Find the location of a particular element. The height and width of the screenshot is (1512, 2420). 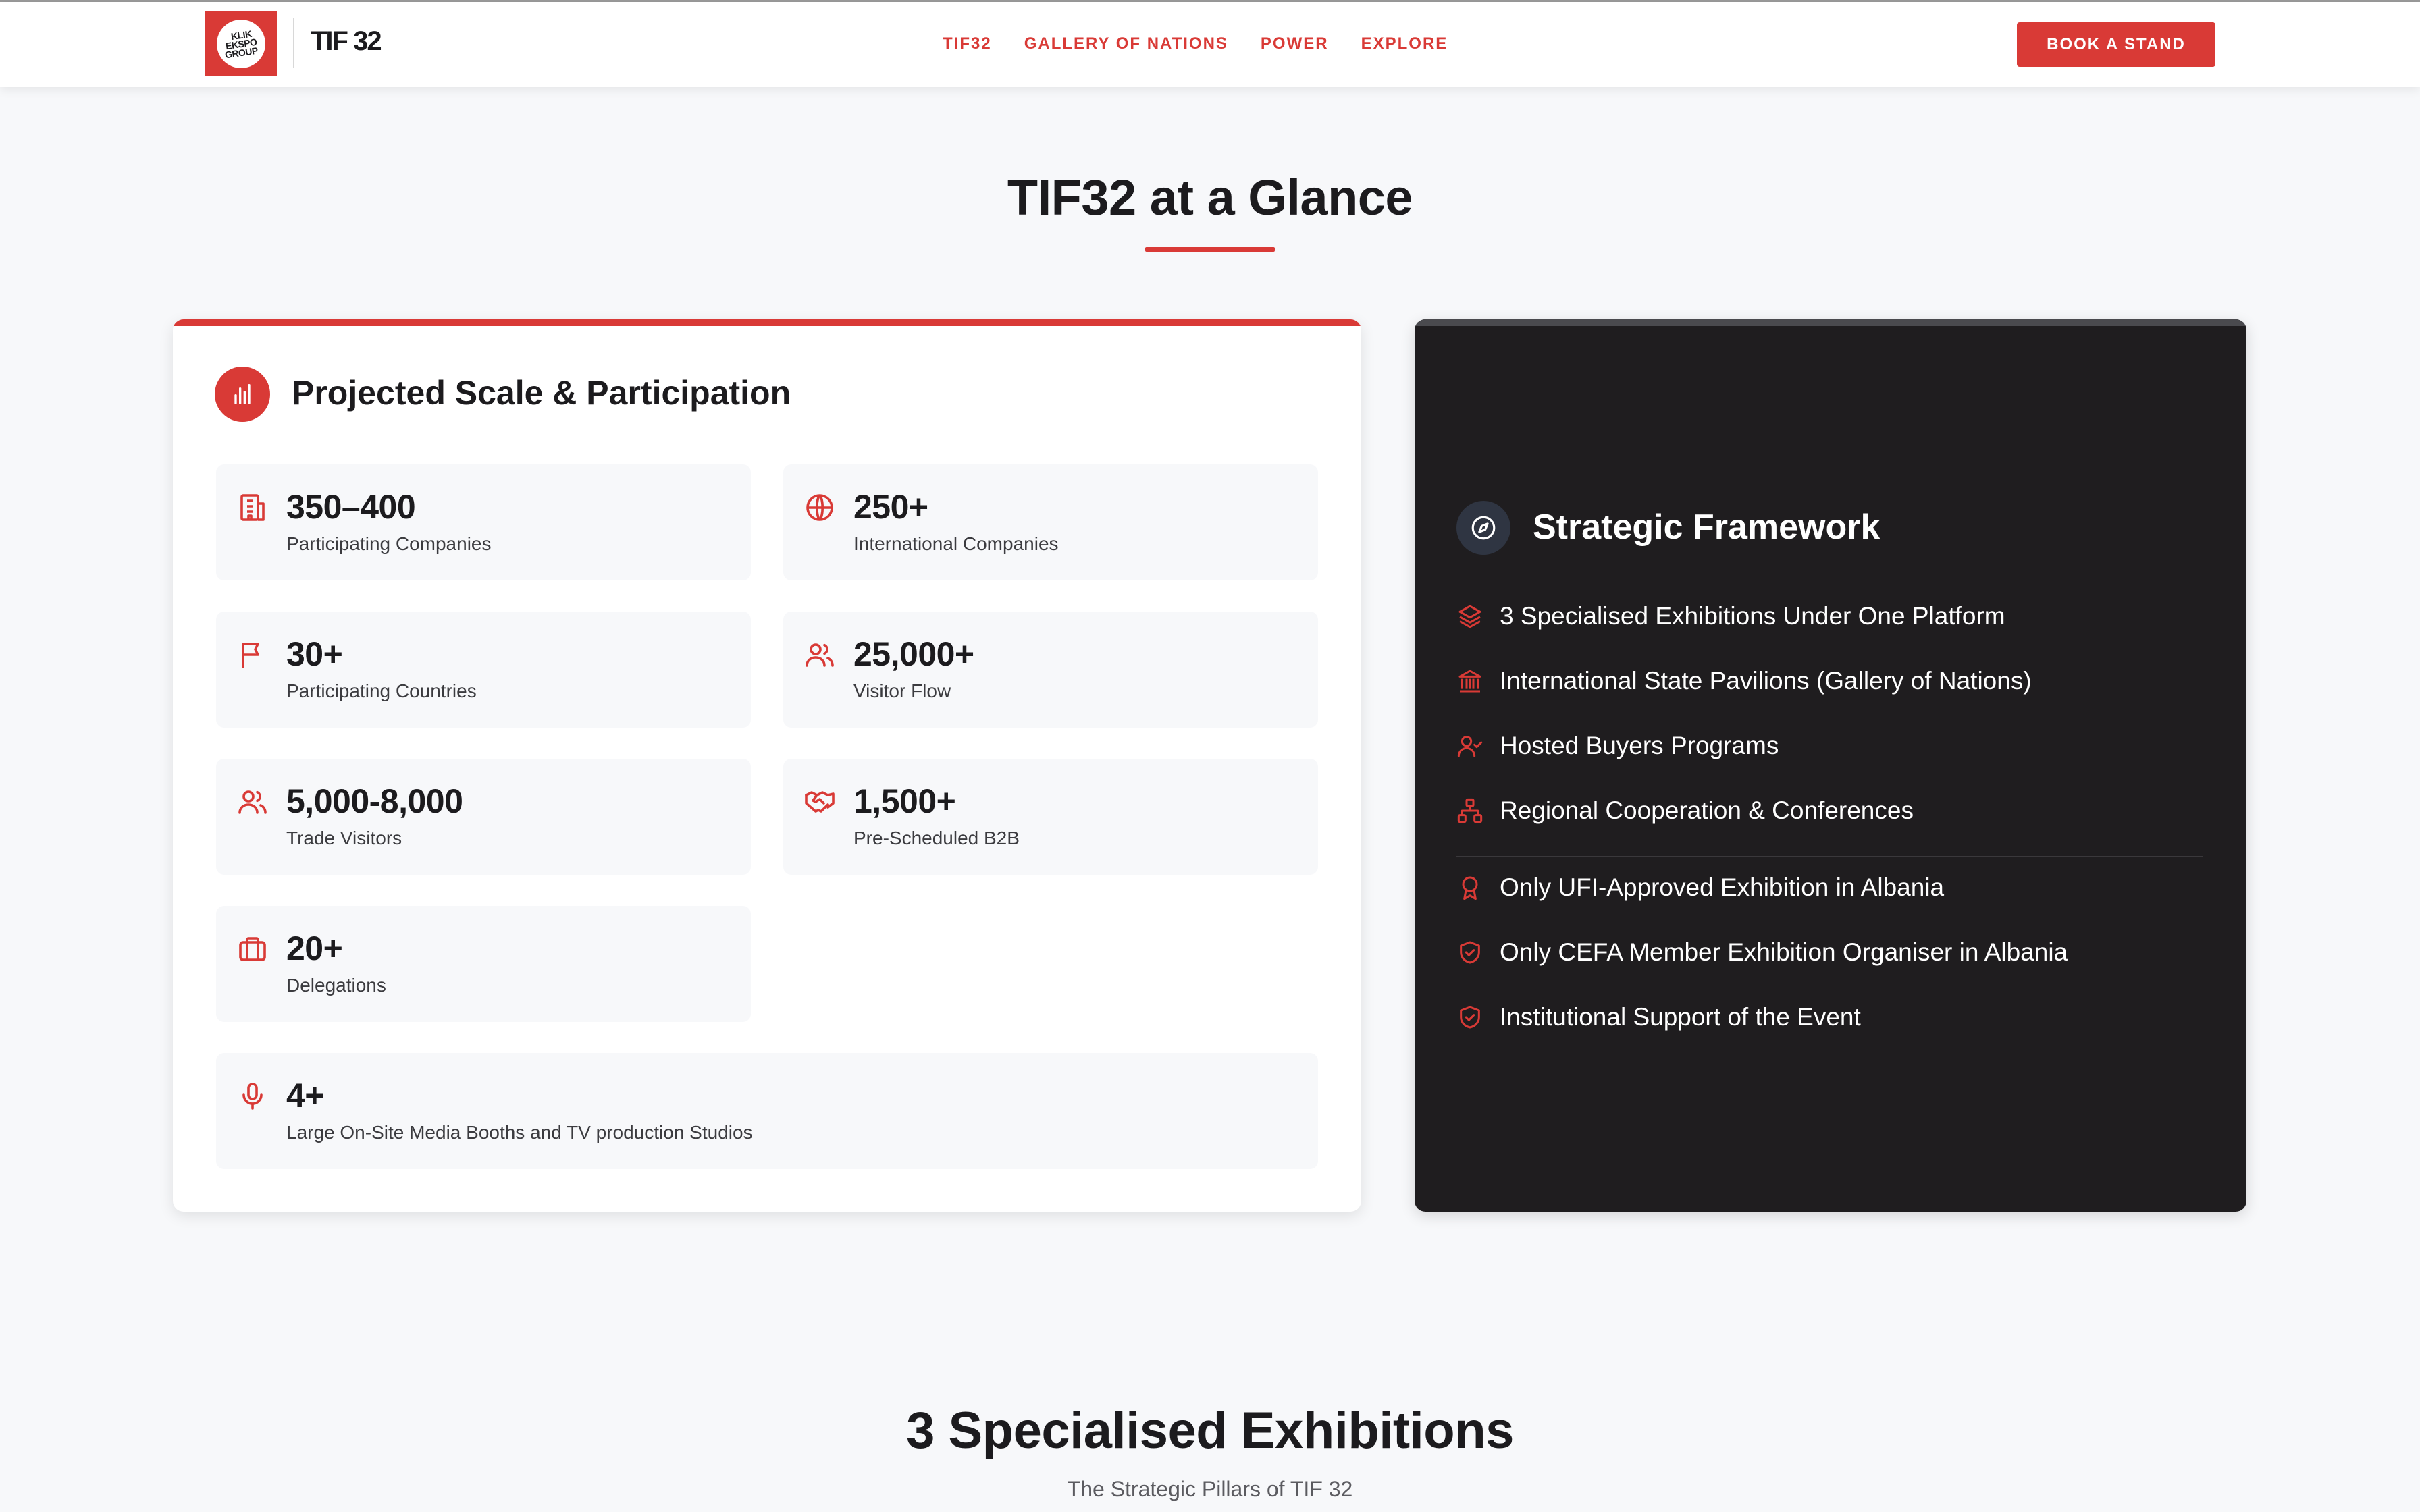

book-a-stand-button: BOOK A STAND is located at coordinates (2116, 44).